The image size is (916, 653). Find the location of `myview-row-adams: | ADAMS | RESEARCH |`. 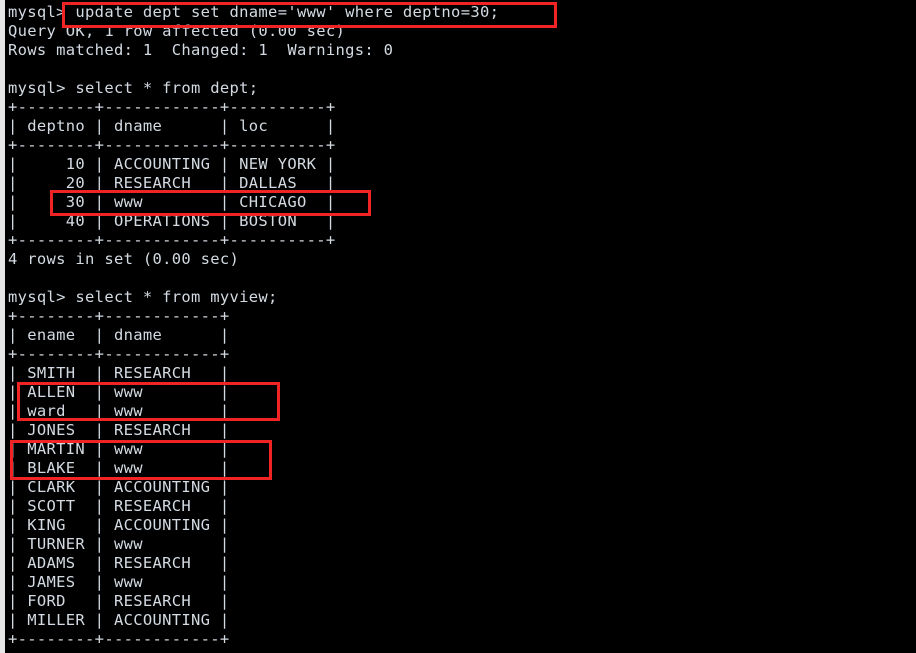

myview-row-adams: | ADAMS | RESEARCH | is located at coordinates (119, 563).